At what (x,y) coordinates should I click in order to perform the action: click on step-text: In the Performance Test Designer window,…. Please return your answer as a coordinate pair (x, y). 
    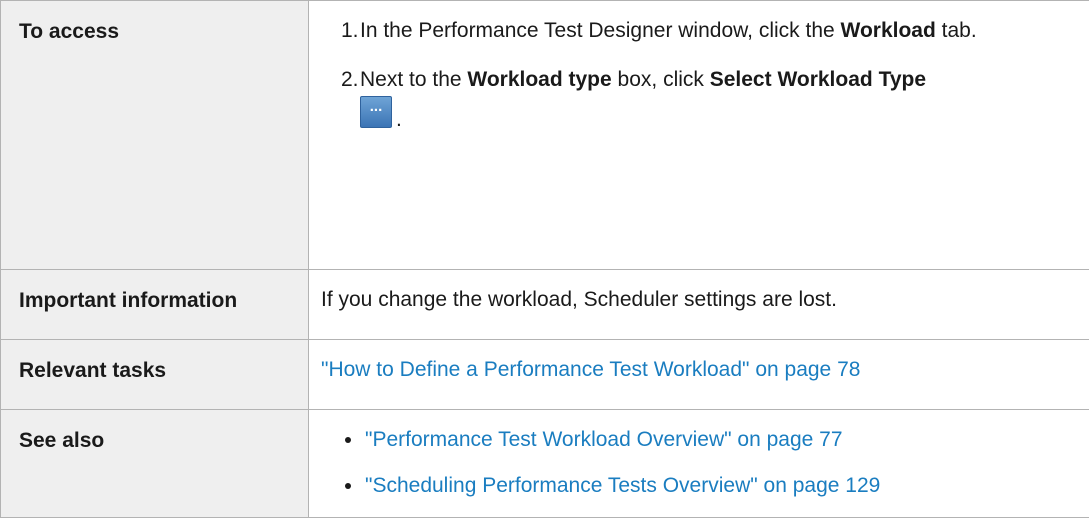
    Looking at the image, I should click on (600, 30).